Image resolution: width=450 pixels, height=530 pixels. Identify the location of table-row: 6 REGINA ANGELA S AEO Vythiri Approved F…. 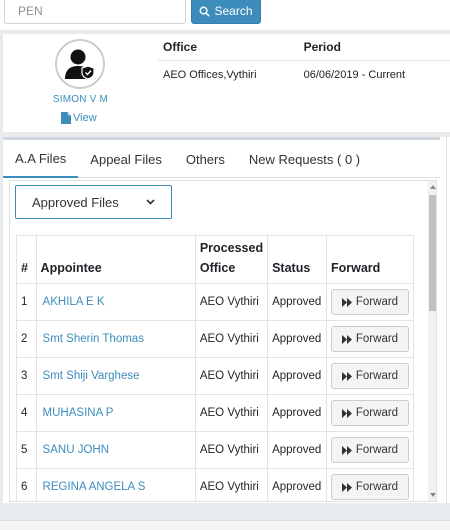
(215, 484).